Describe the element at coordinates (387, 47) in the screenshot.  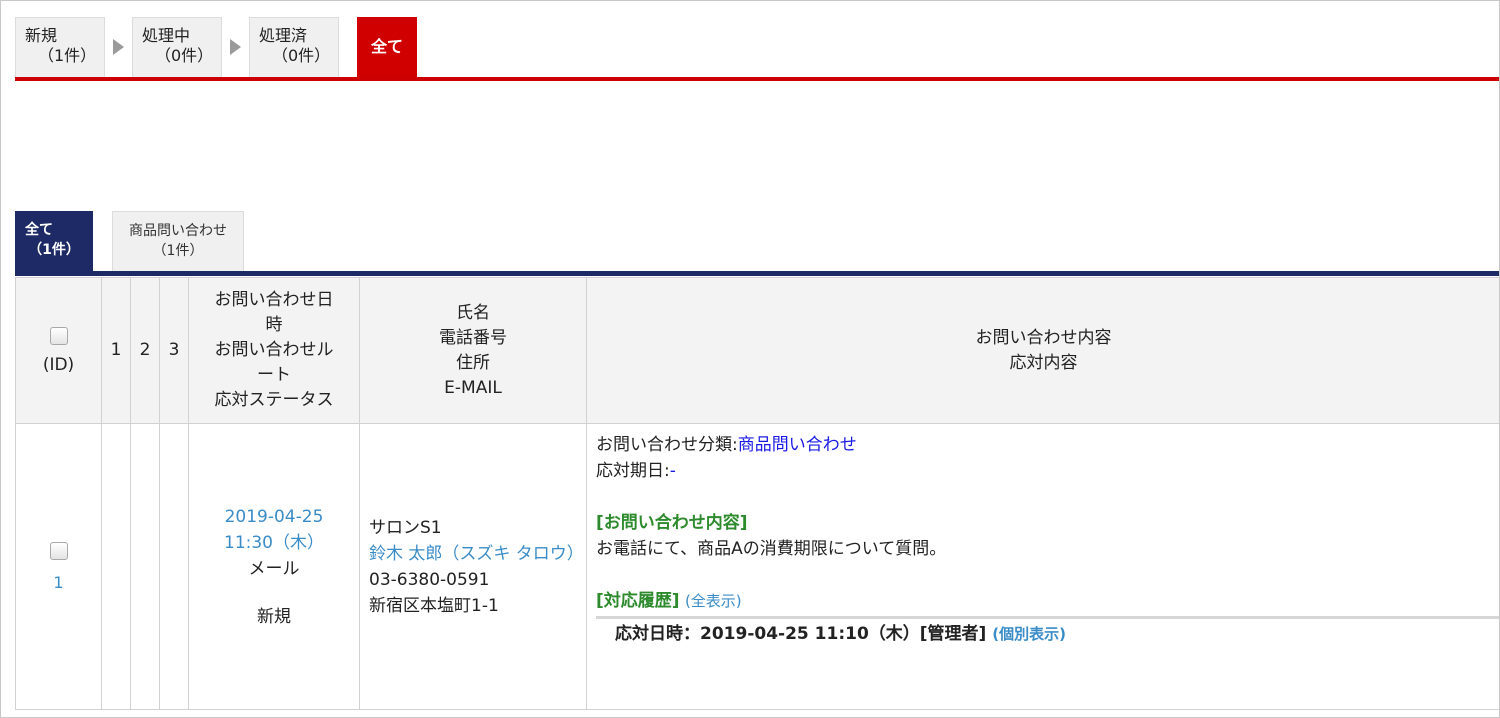
I see `status-tab-all: 全て` at that location.